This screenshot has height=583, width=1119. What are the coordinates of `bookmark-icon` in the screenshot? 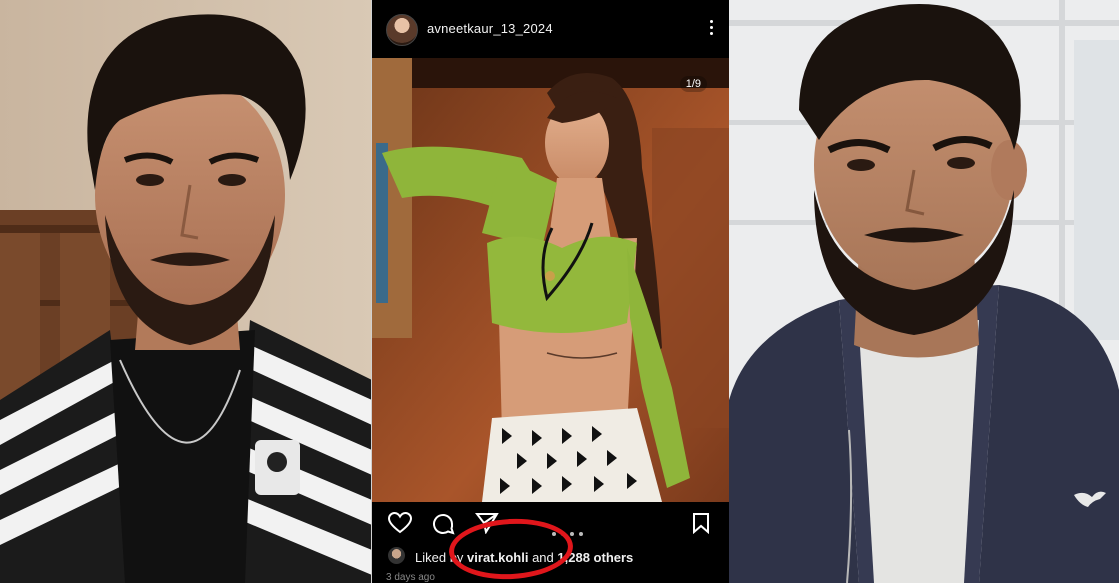 It's located at (701, 525).